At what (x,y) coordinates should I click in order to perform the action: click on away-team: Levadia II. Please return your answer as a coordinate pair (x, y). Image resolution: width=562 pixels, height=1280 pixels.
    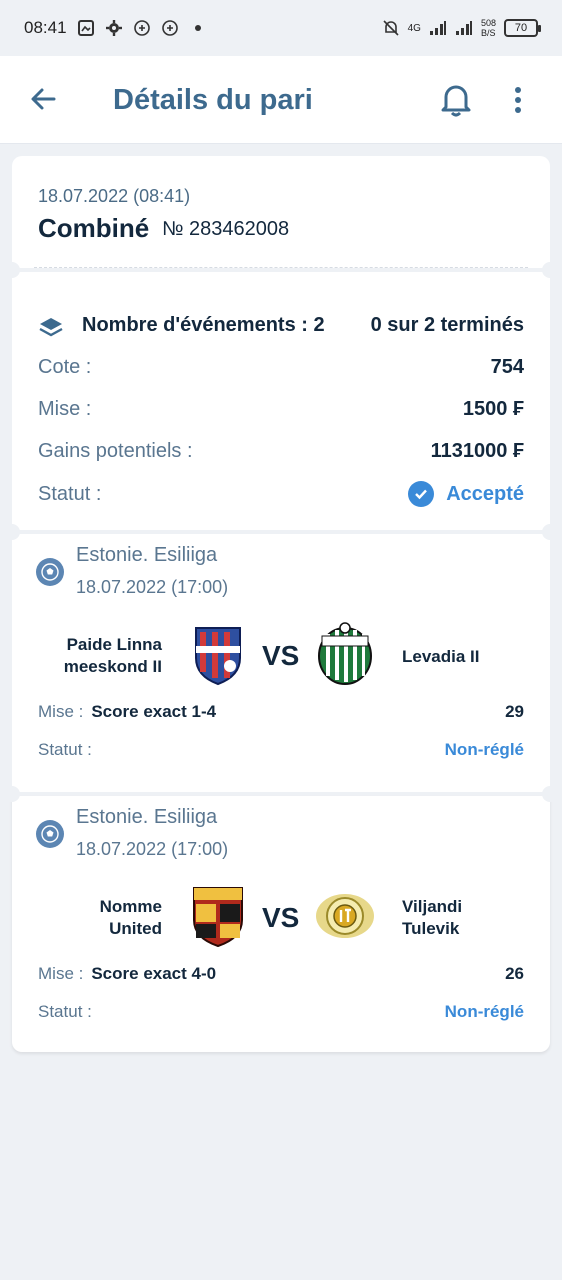
    Looking at the image, I should click on (441, 656).